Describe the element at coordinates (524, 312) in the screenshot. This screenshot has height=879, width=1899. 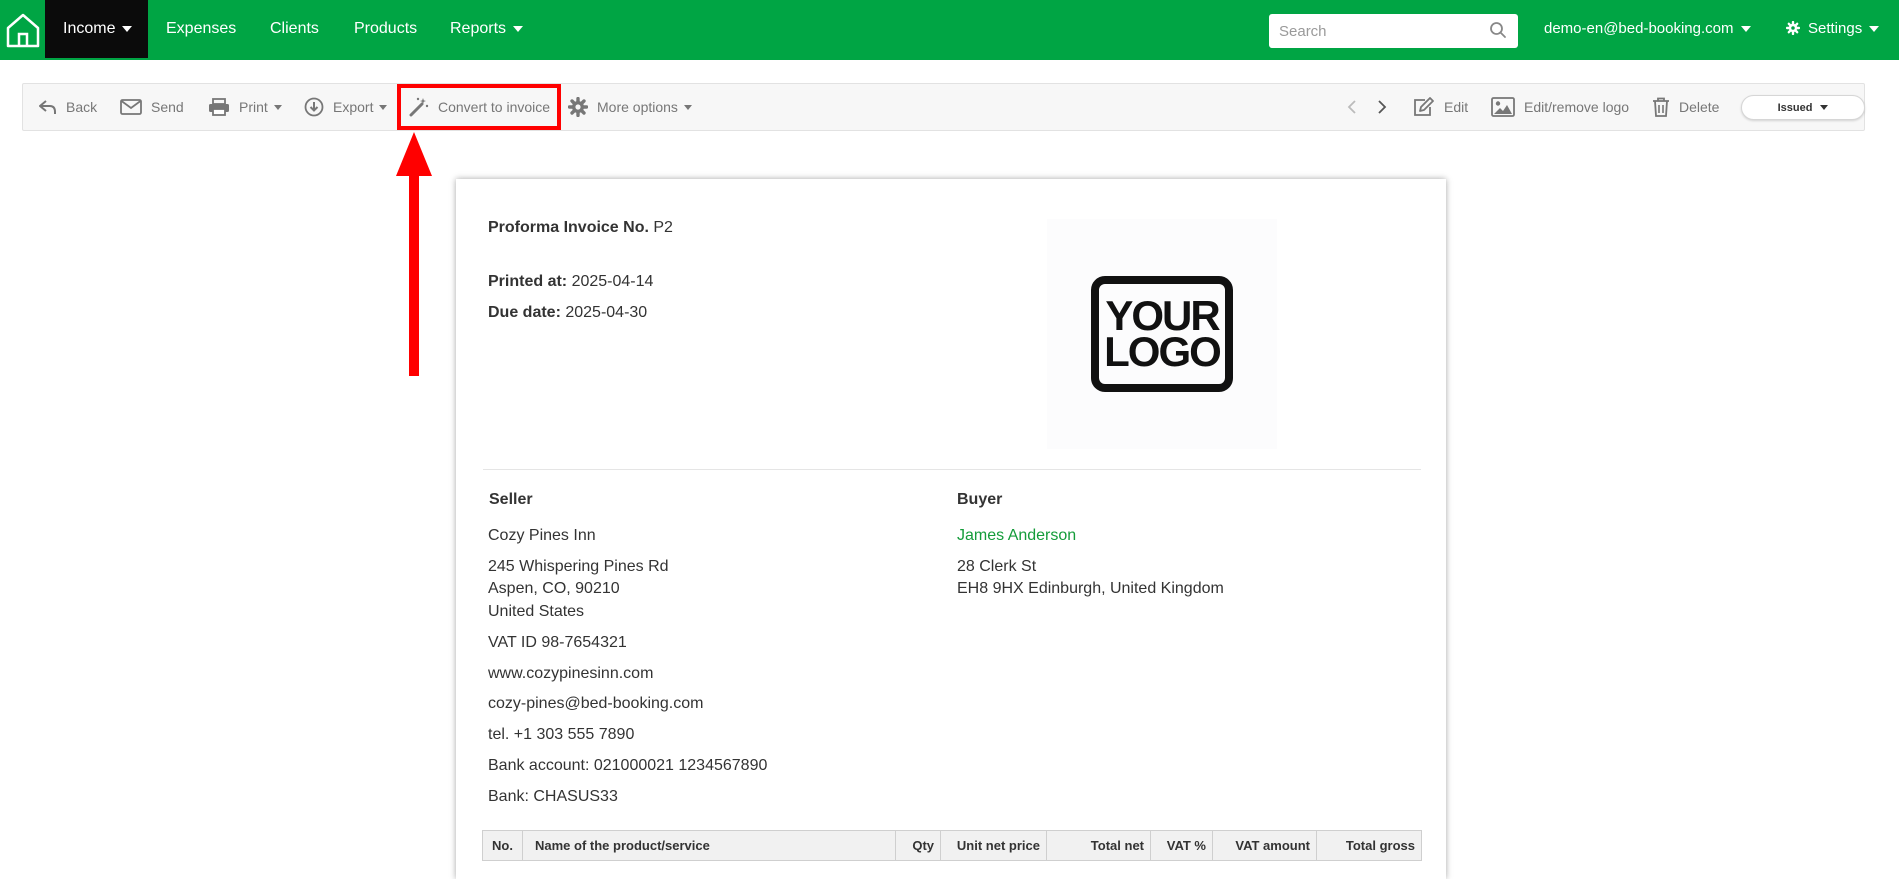
I see `due-date-label: Due date:` at that location.